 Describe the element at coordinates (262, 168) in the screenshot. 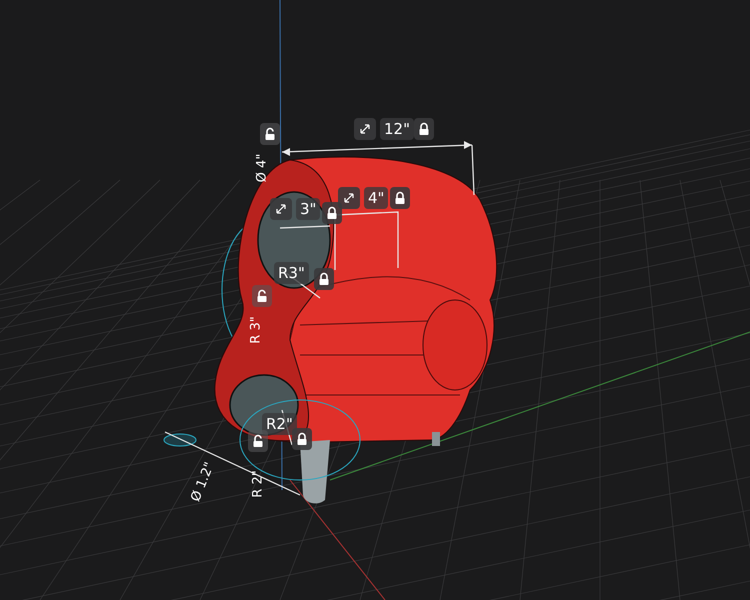

I see `dimension-value: Ø 4"` at that location.